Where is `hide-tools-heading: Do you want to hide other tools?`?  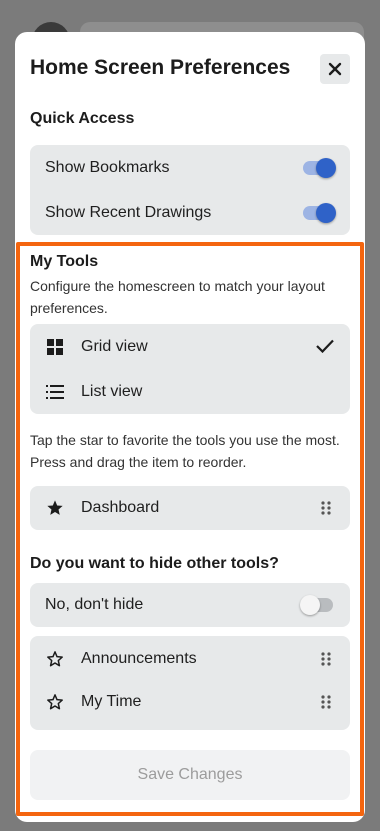 hide-tools-heading: Do you want to hide other tools? is located at coordinates (154, 563).